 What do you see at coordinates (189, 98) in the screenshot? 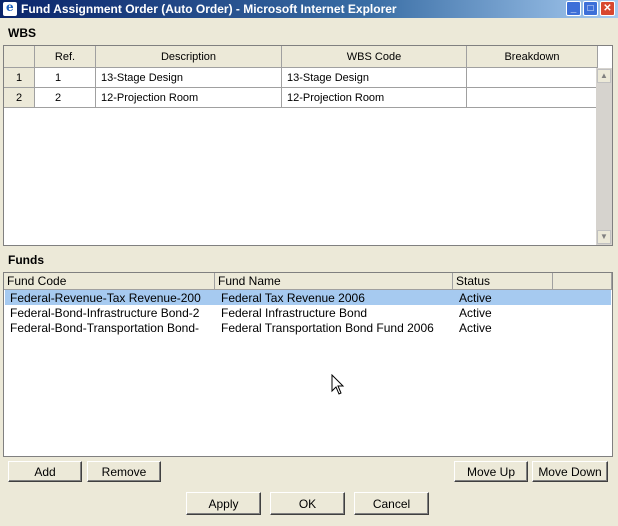
I see `wbs-description-cell: 12-Projection Room` at bounding box center [189, 98].